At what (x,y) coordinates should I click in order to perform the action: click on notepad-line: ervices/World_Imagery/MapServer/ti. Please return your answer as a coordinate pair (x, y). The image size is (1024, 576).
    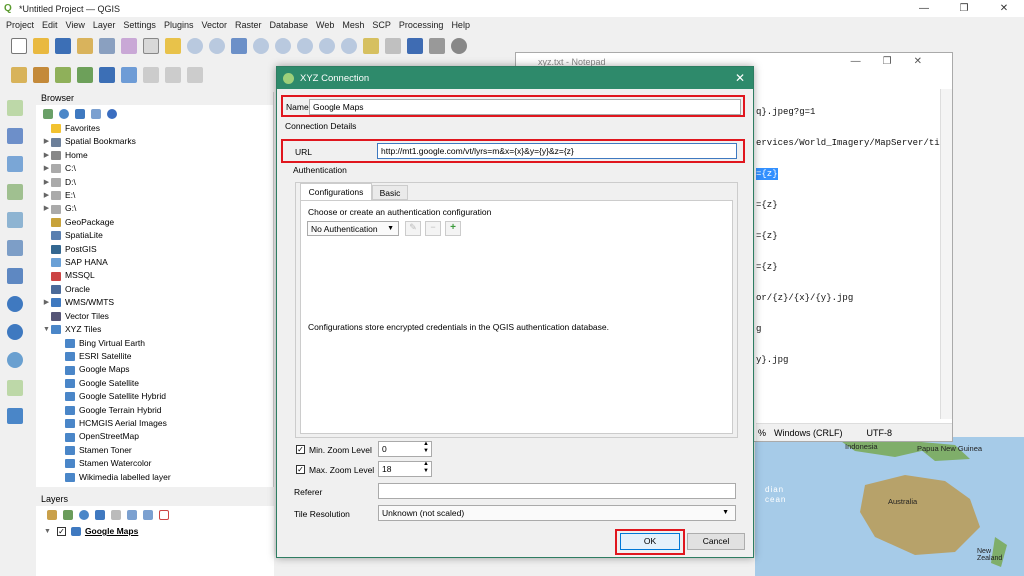
    Looking at the image, I should click on (848, 143).